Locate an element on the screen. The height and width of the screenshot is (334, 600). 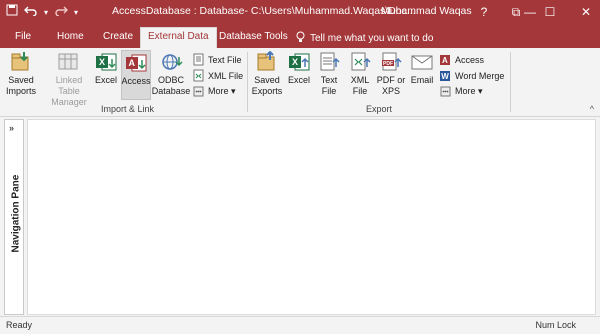
minimize-button: — is located at coordinates (530, 12).